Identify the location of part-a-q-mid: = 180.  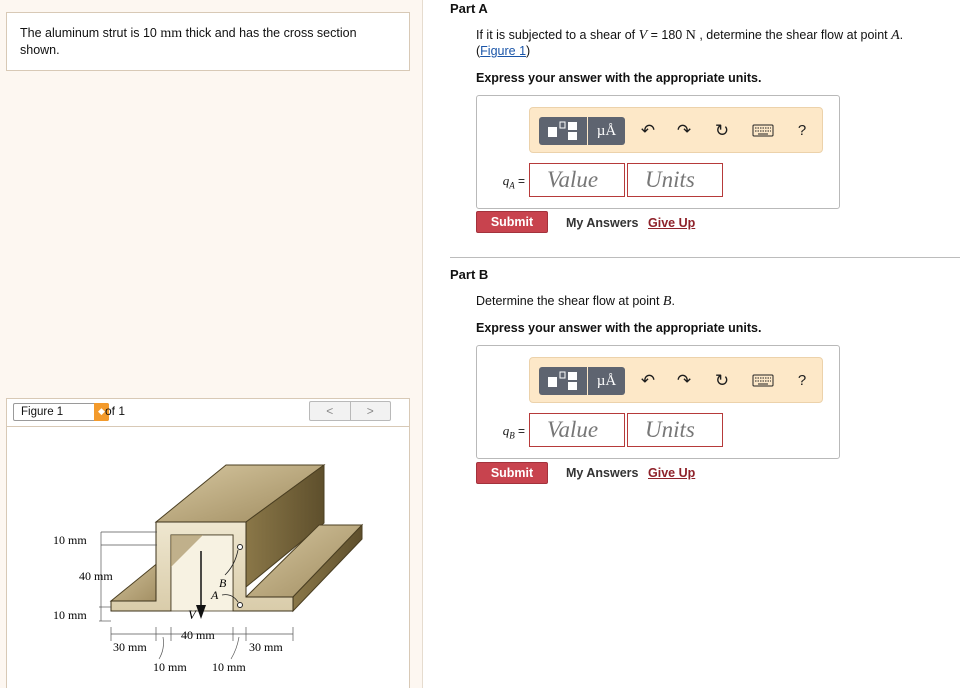
(666, 35).